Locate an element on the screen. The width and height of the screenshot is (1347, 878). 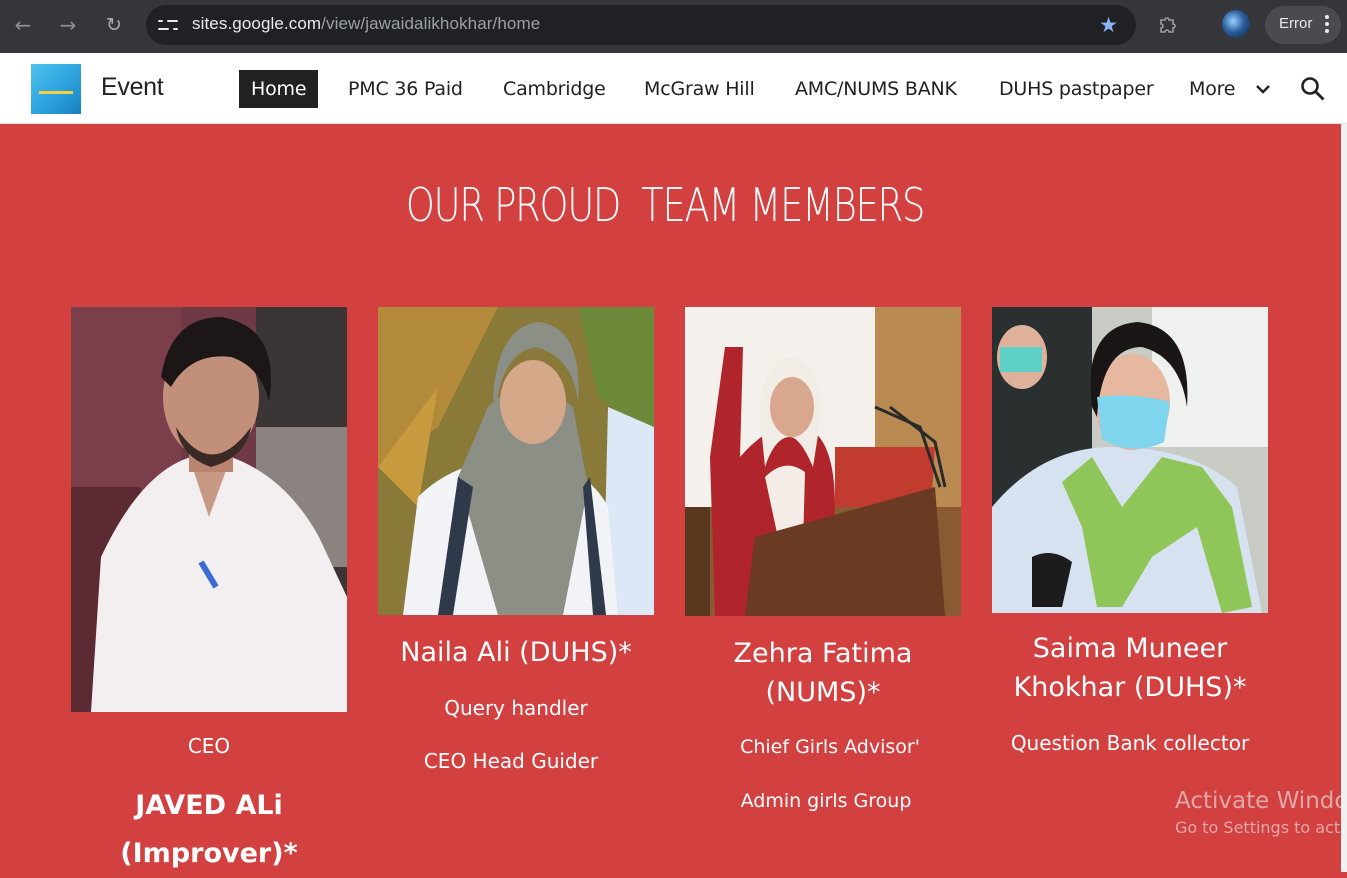
url-path: /view/jawaidalikhokhar/home is located at coordinates (431, 23).